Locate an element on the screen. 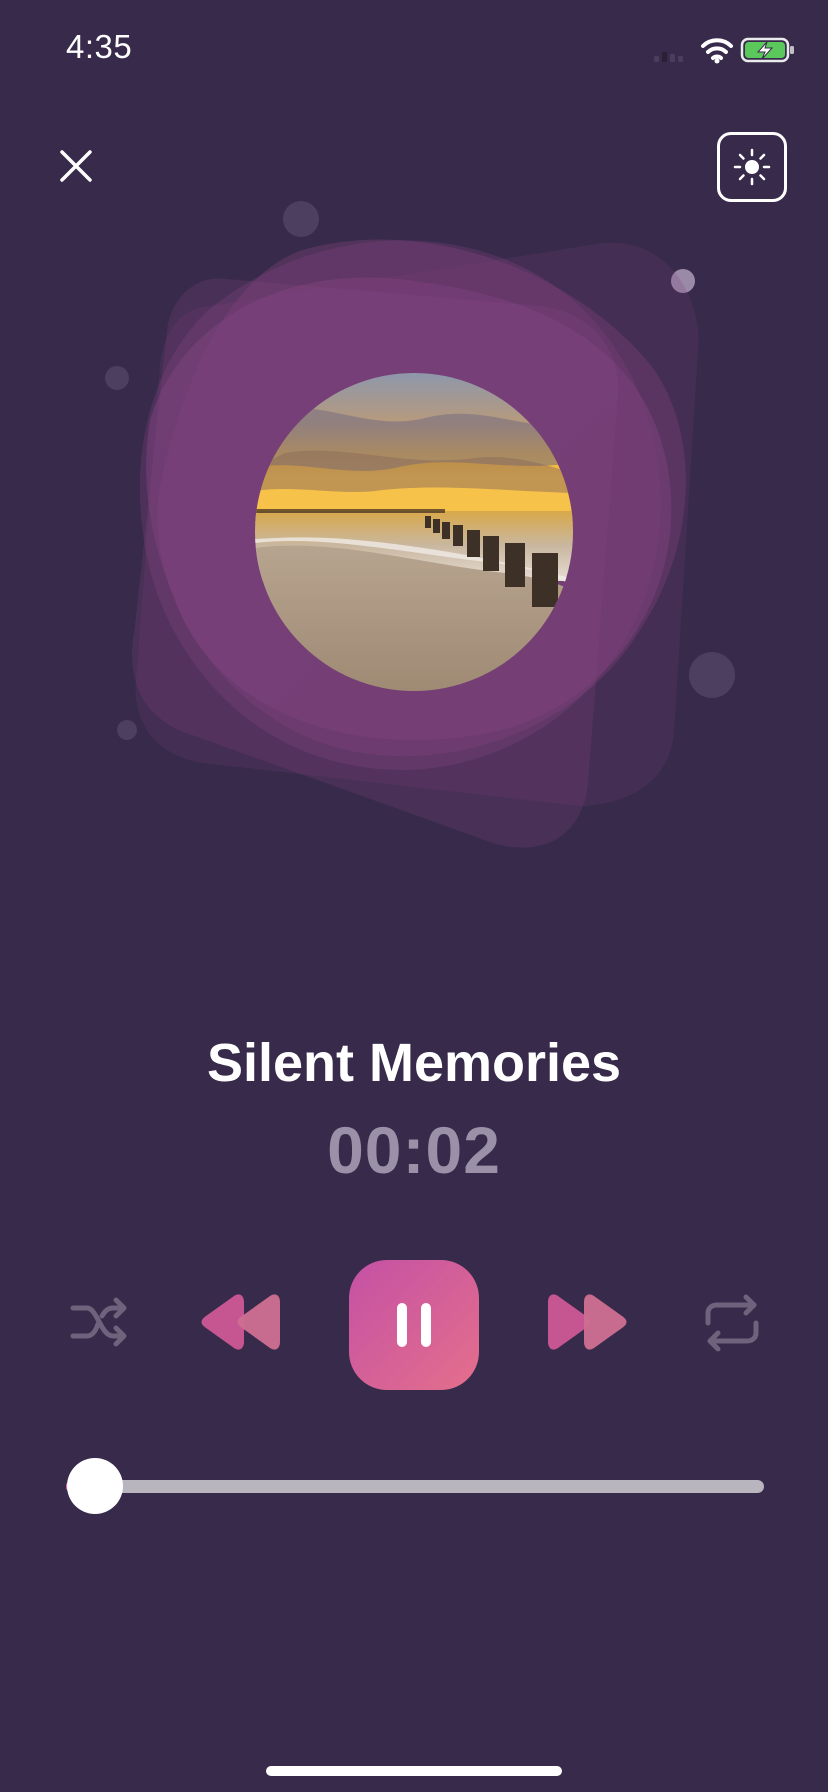  close-icon is located at coordinates (76, 166).